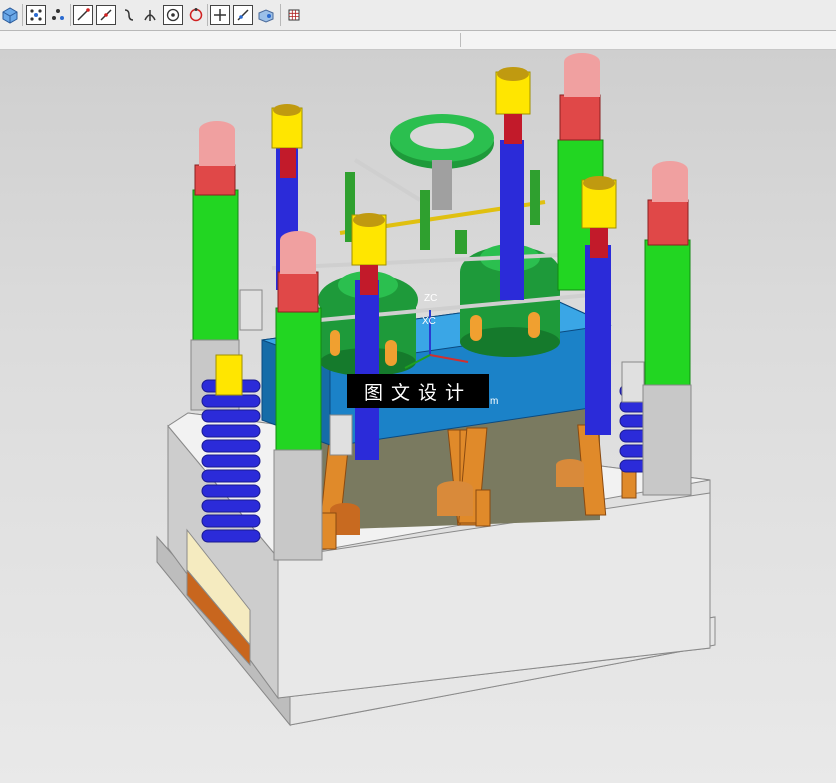 This screenshot has width=836, height=783. What do you see at coordinates (173, 15) in the screenshot?
I see `arc-center-icon` at bounding box center [173, 15].